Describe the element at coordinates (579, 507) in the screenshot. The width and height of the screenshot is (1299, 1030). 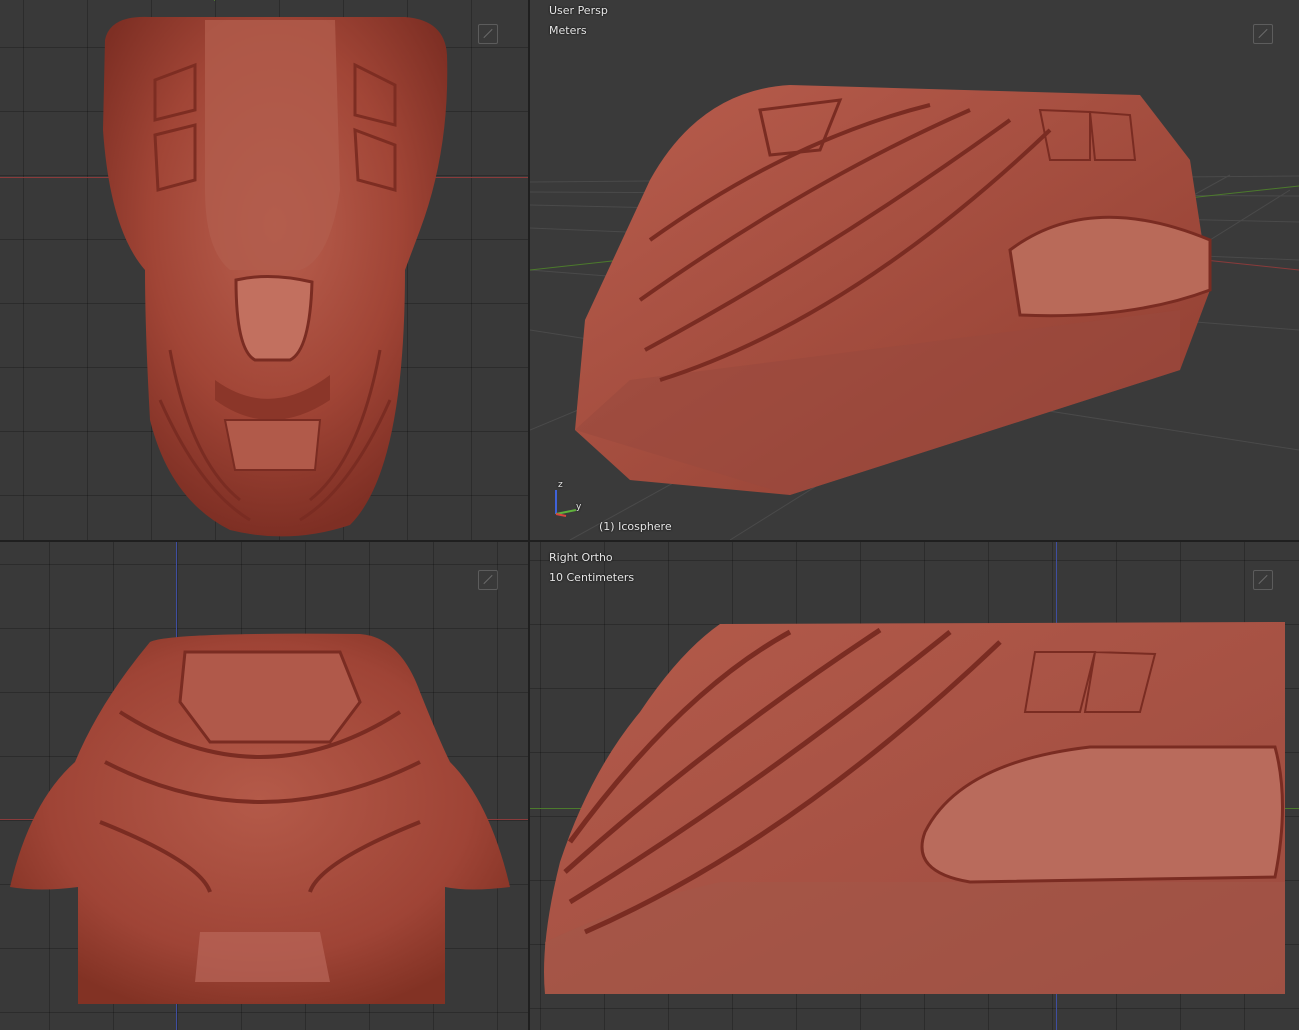
I see `gizmo-y-label: y` at that location.